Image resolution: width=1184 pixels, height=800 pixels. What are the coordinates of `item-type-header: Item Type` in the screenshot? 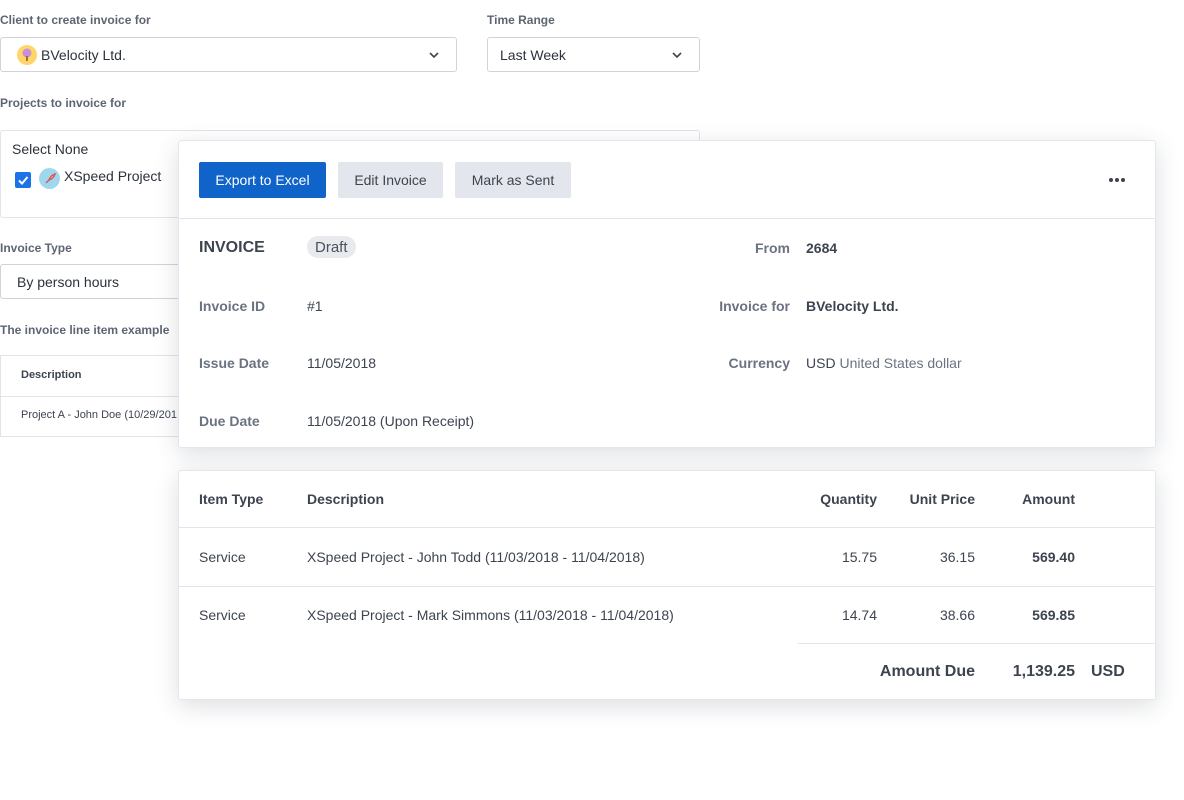 It's located at (231, 499).